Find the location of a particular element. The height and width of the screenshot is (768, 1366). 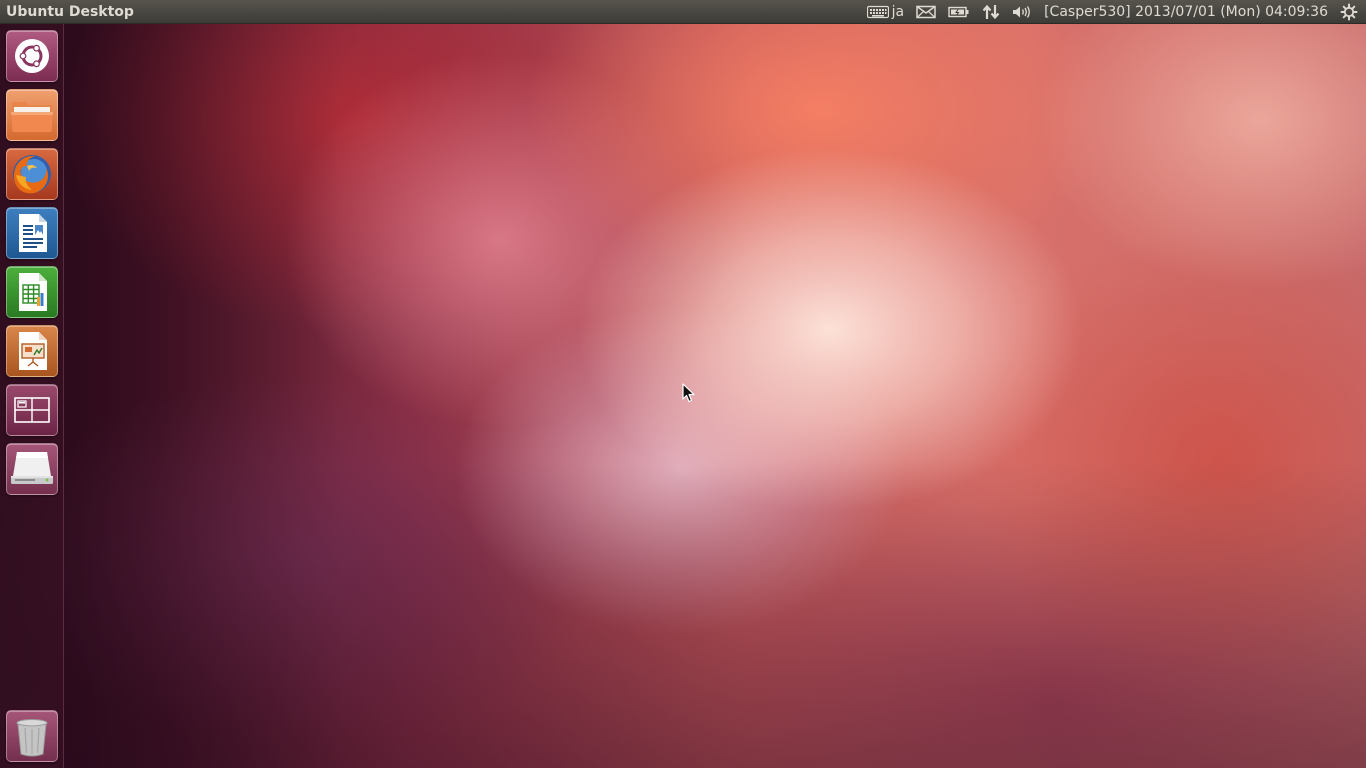

network-icon is located at coordinates (991, 12).